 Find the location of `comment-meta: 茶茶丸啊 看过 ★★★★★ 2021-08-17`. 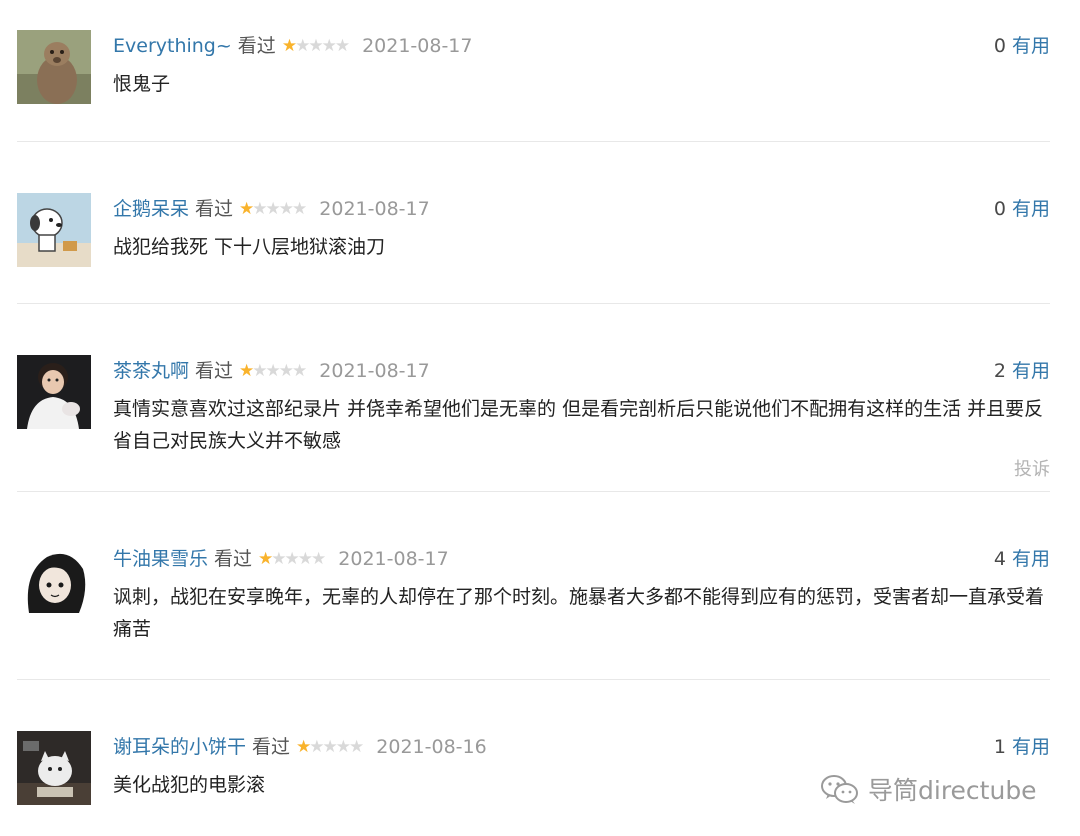

comment-meta: 茶茶丸啊 看过 ★★★★★ 2021-08-17 is located at coordinates (271, 371).